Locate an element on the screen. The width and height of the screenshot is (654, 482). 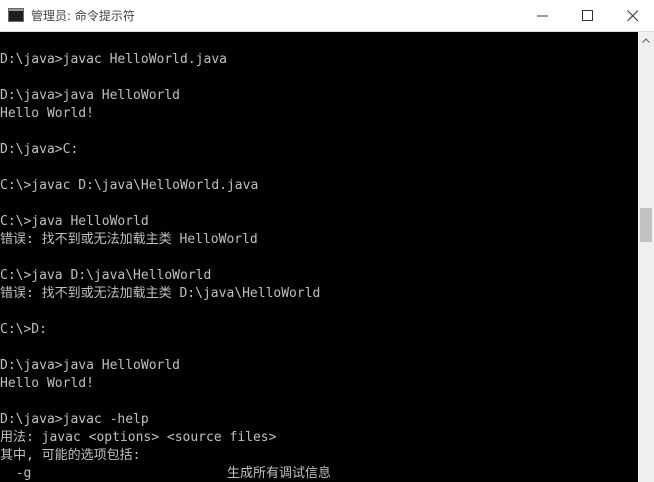
console-line: D:\java>C: is located at coordinates (39, 149).